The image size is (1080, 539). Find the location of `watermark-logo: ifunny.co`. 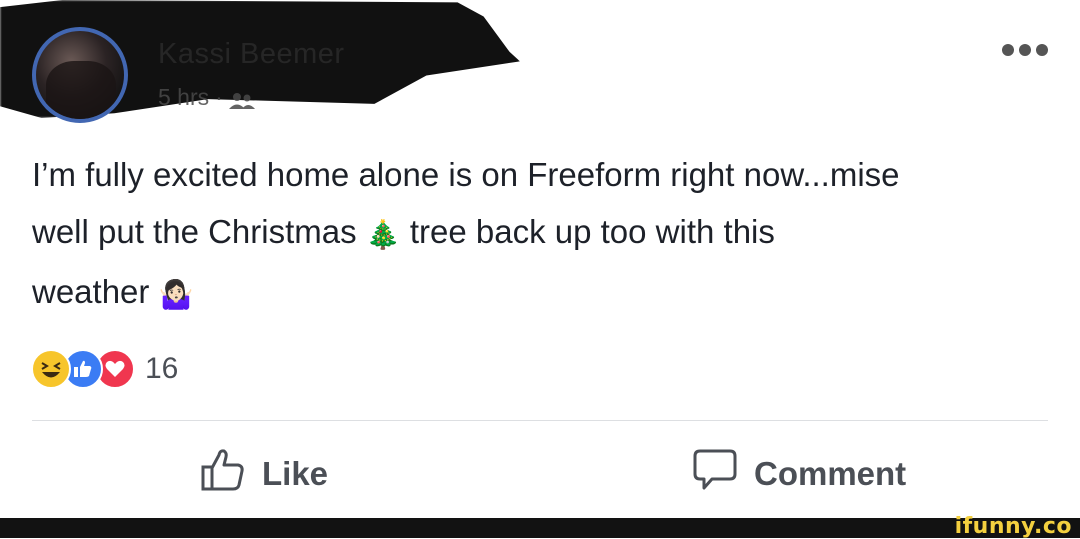

watermark-logo: ifunny.co is located at coordinates (1013, 526).